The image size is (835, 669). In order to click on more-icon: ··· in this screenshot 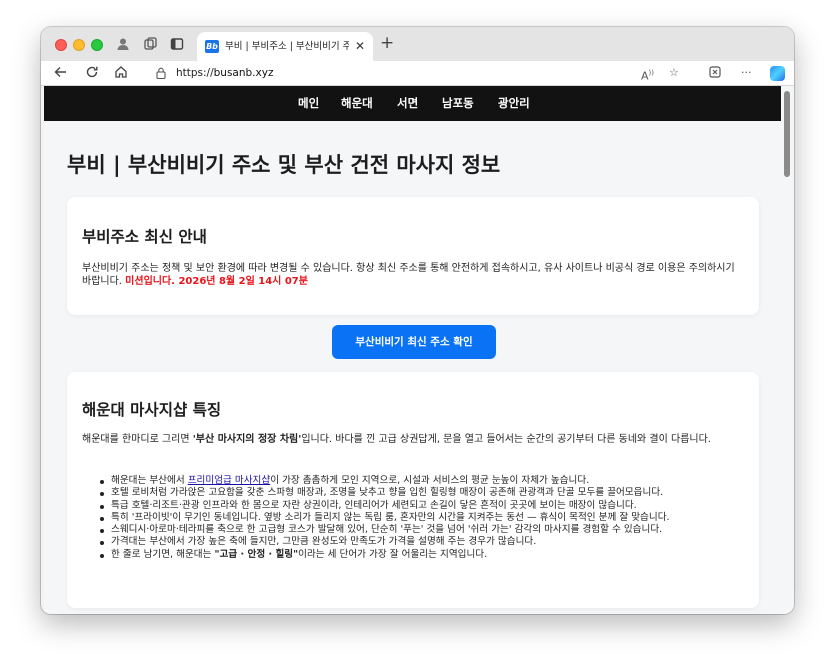, I will do `click(746, 73)`.